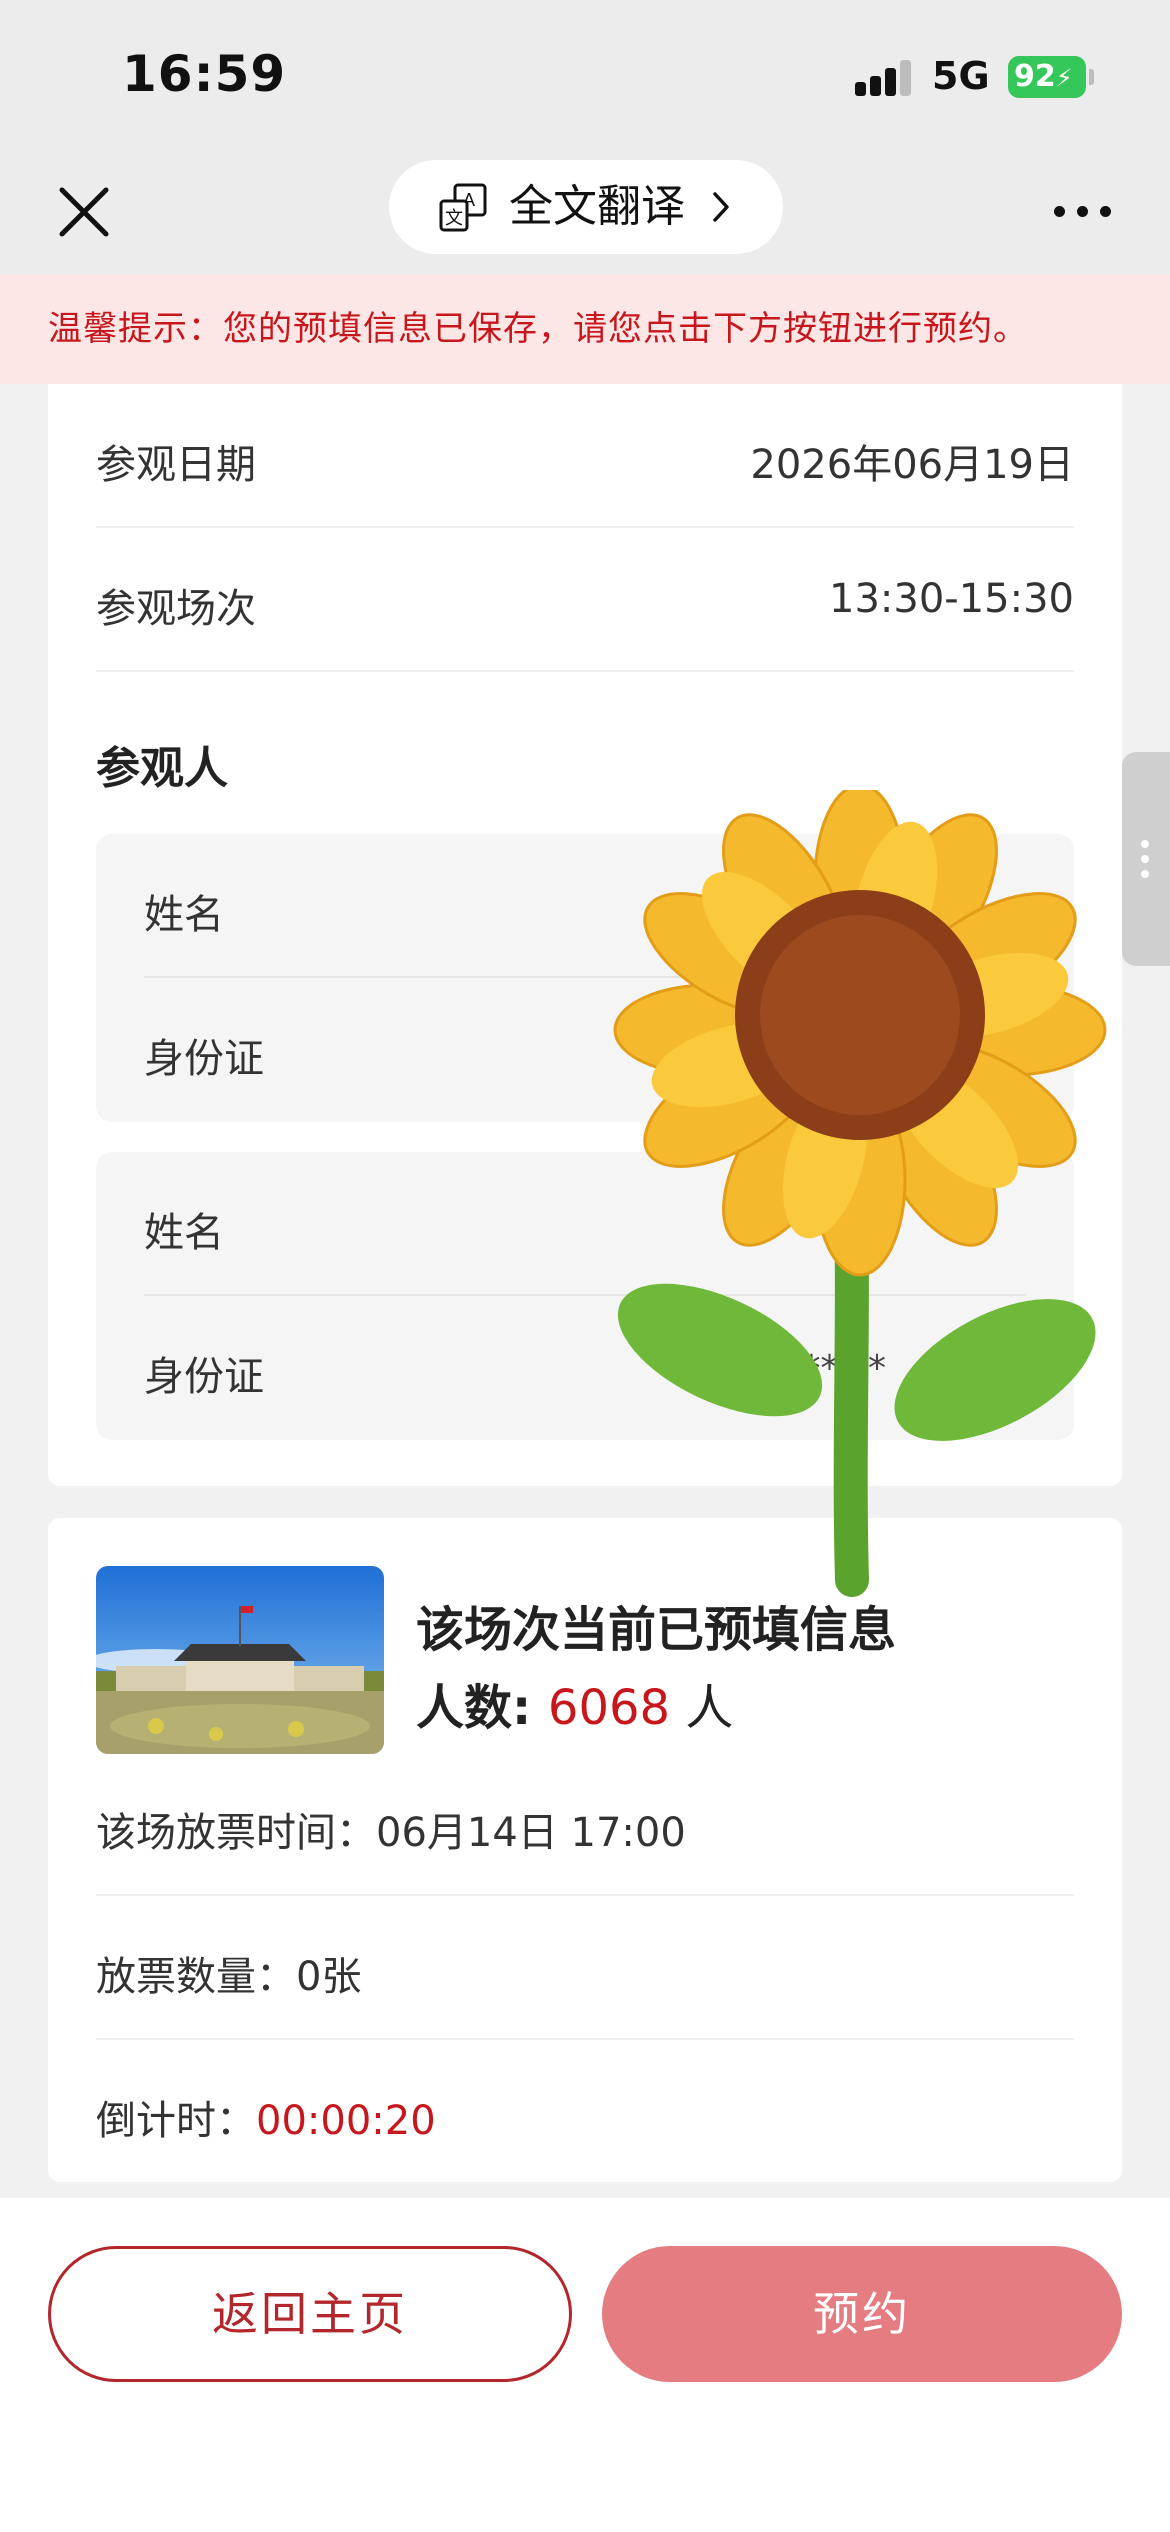  I want to click on return-home-button: 返回主页, so click(310, 2314).